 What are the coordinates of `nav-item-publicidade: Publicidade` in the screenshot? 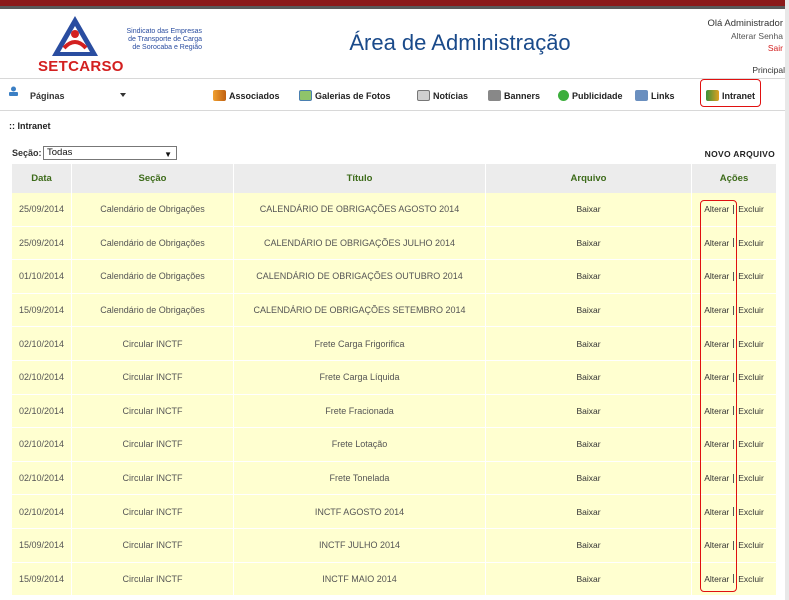 It's located at (590, 95).